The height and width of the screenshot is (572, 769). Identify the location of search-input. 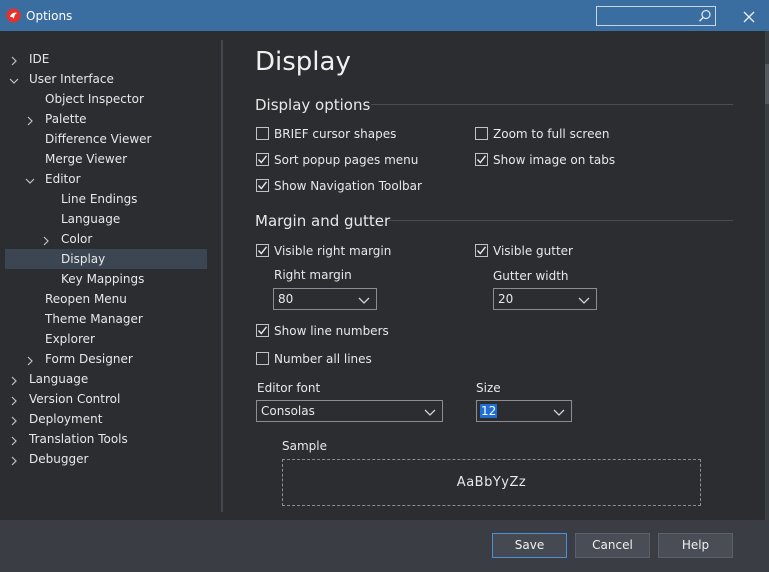
(656, 16).